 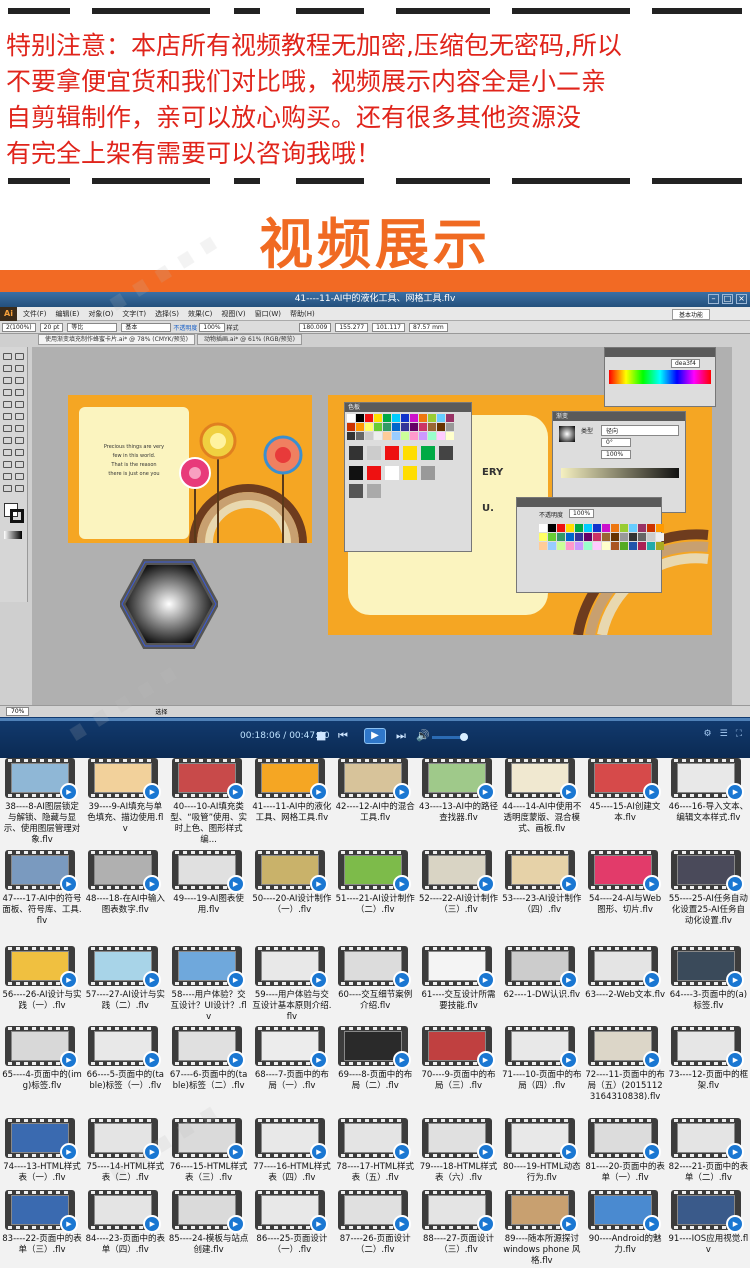 I want to click on document-tab: 使用渐变填充制作蜂蜜卡片.ai* @ 78% (CMYK/预览), so click(x=116, y=339).